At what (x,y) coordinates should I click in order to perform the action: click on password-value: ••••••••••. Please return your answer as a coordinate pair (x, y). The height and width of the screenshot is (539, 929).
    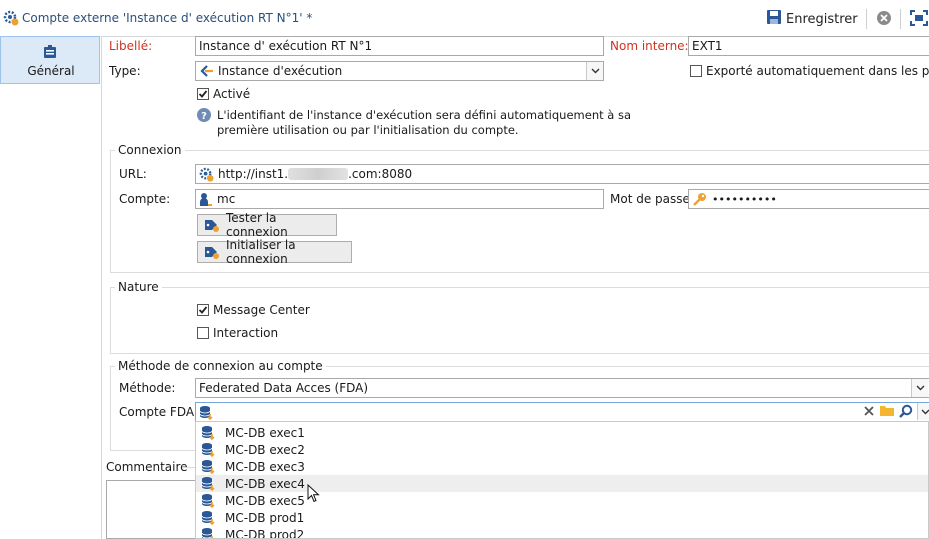
    Looking at the image, I should click on (744, 199).